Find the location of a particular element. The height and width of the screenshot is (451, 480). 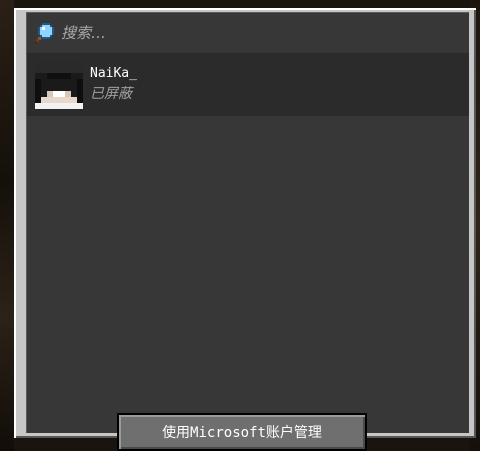

player-status-blocked: 已屏蔽 is located at coordinates (111, 93).